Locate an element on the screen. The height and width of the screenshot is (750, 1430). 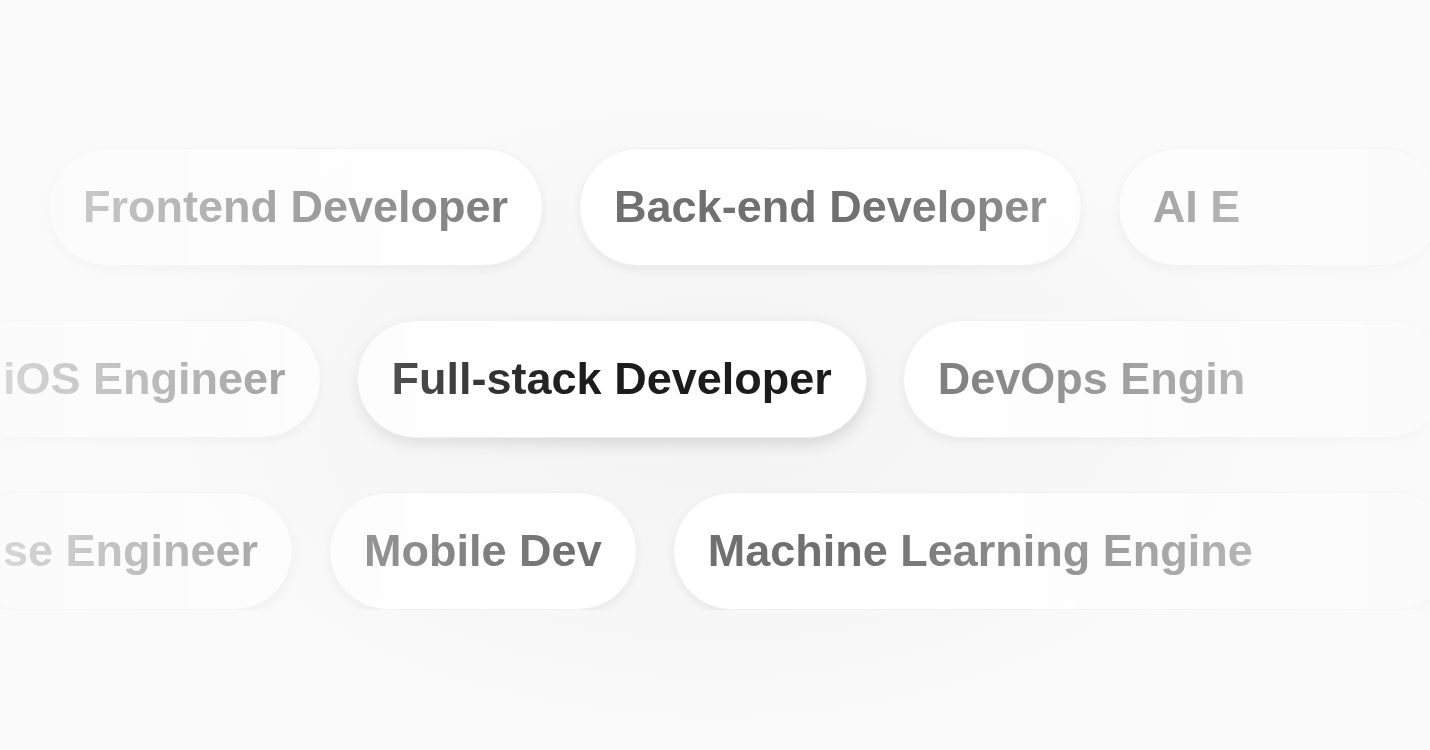
role-chip: Frontend Developer is located at coordinates (296, 207).